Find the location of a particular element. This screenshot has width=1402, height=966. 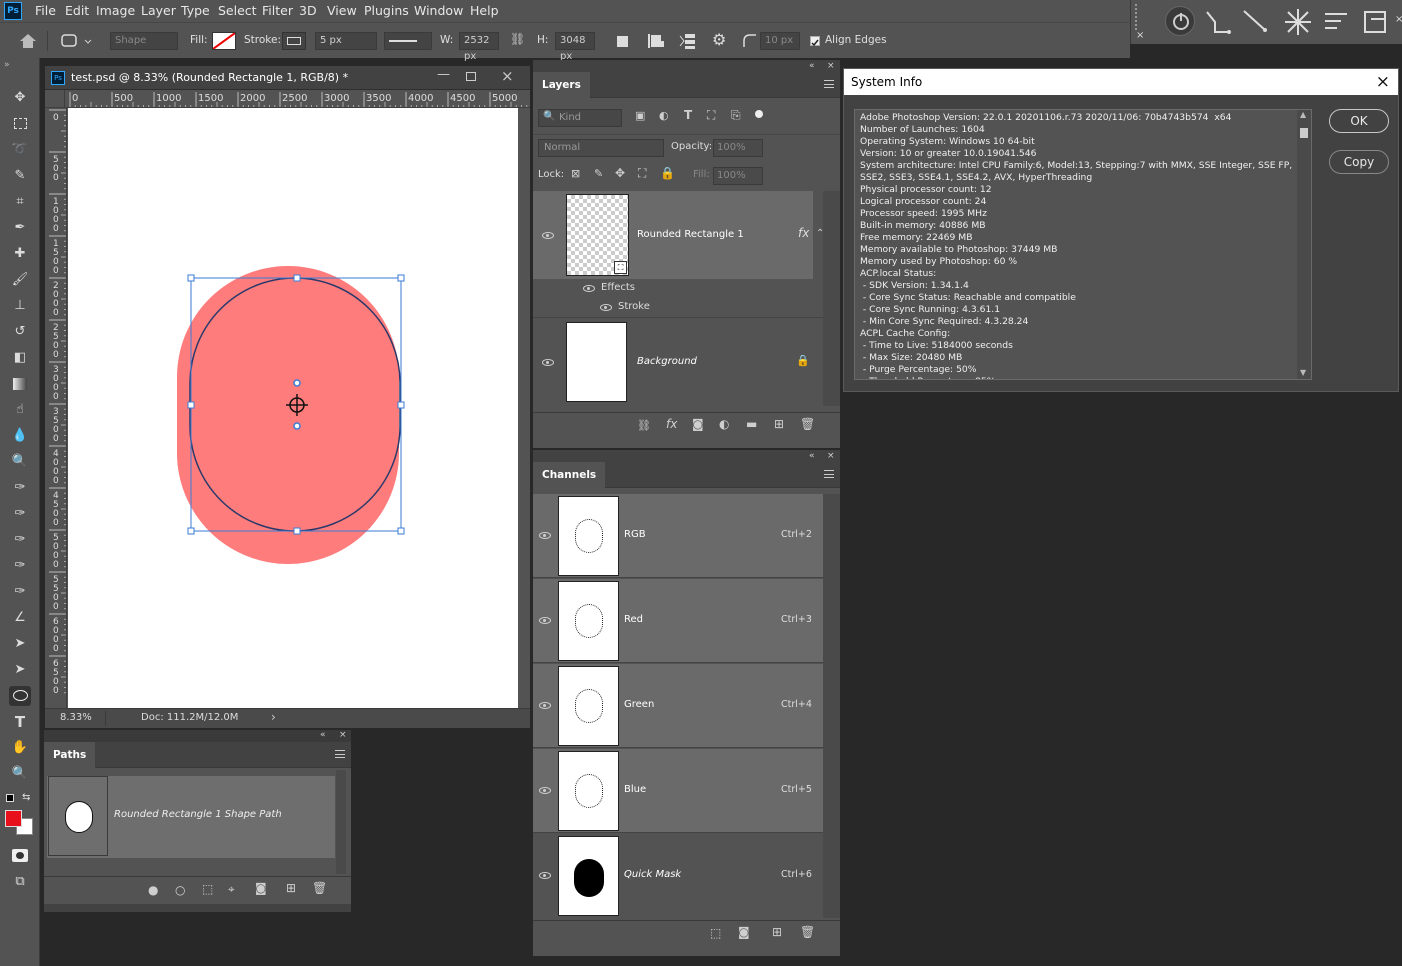

power-button is located at coordinates (1180, 21).